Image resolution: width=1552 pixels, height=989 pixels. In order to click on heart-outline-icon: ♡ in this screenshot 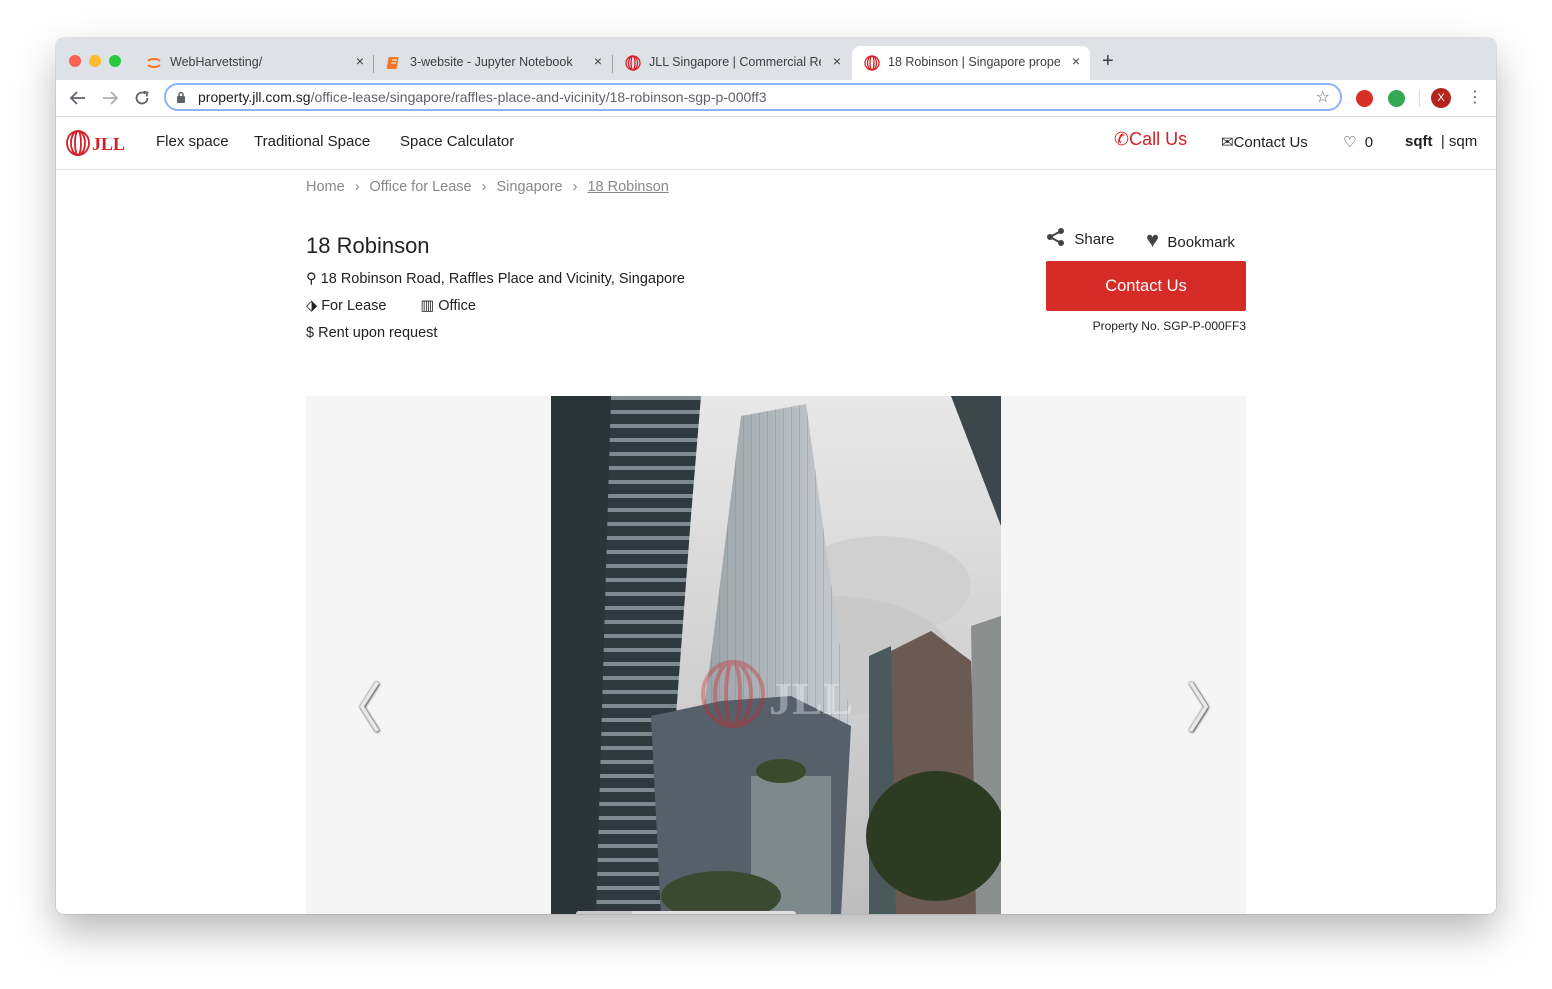, I will do `click(1350, 142)`.